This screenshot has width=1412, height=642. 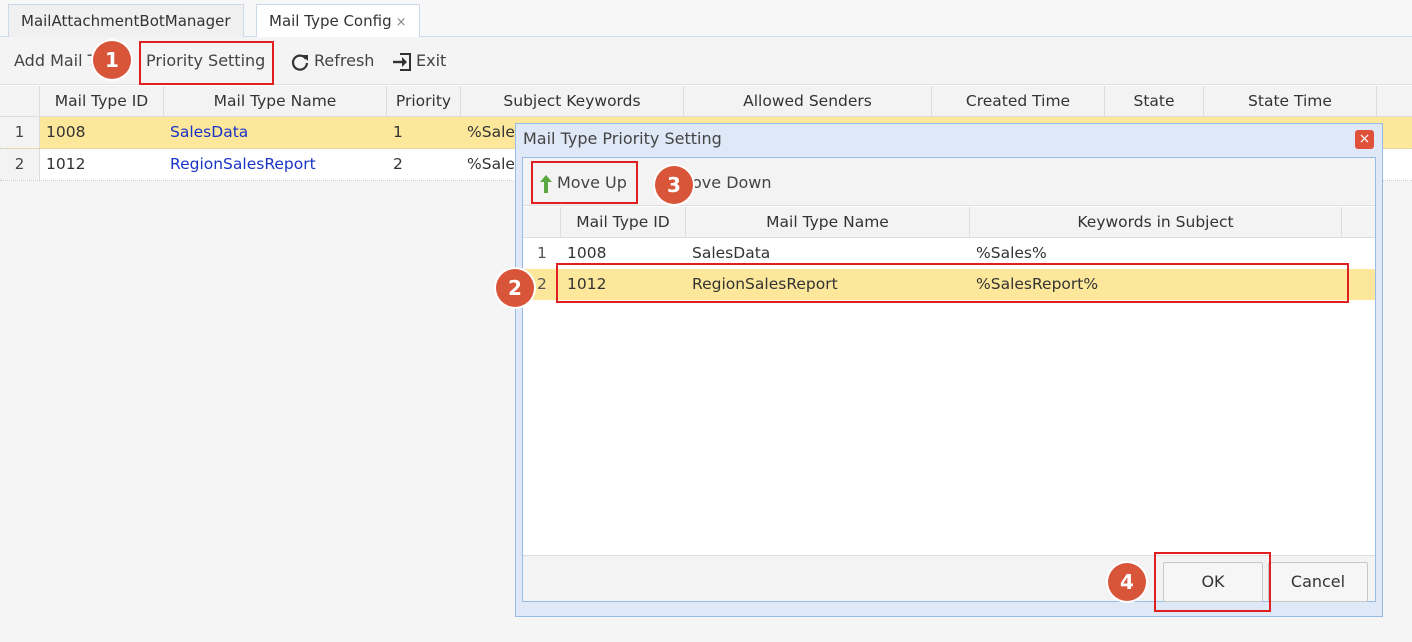 I want to click on dialog-close-icon: ×, so click(x=1364, y=139).